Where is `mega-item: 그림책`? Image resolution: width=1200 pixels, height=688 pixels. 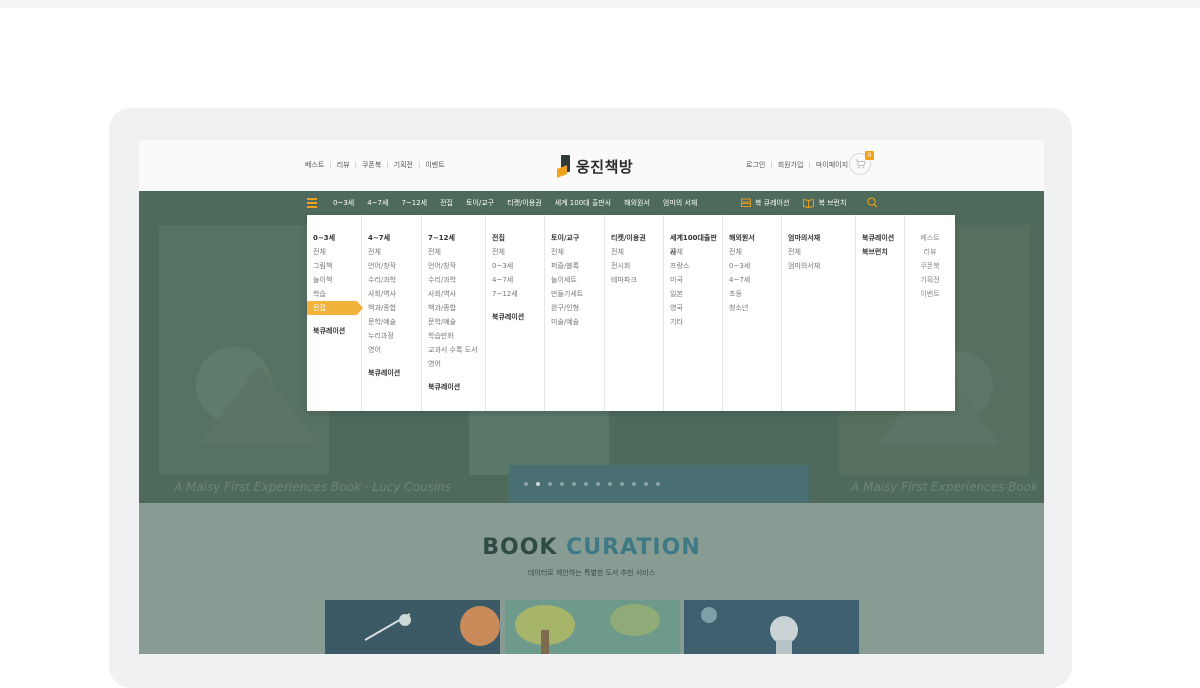
mega-item: 그림책 is located at coordinates (334, 266).